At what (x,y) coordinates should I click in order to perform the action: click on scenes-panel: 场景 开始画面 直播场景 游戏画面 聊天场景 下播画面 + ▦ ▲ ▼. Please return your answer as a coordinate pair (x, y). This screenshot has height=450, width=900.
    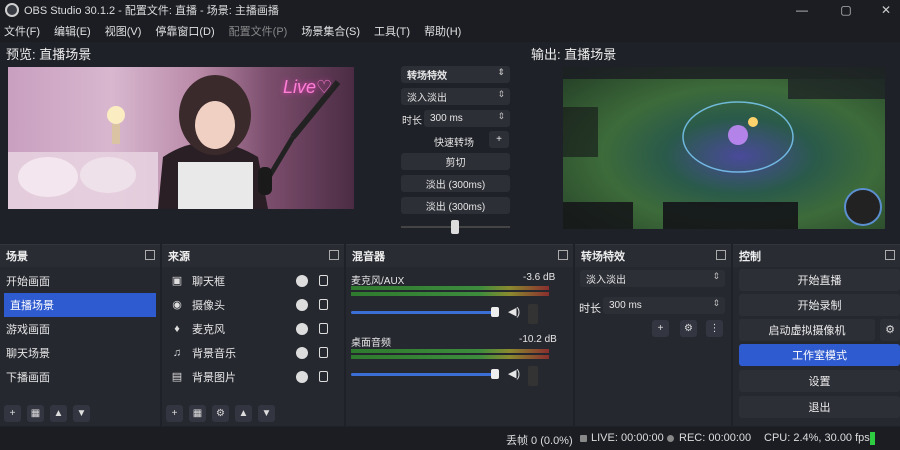
    Looking at the image, I should click on (80, 335).